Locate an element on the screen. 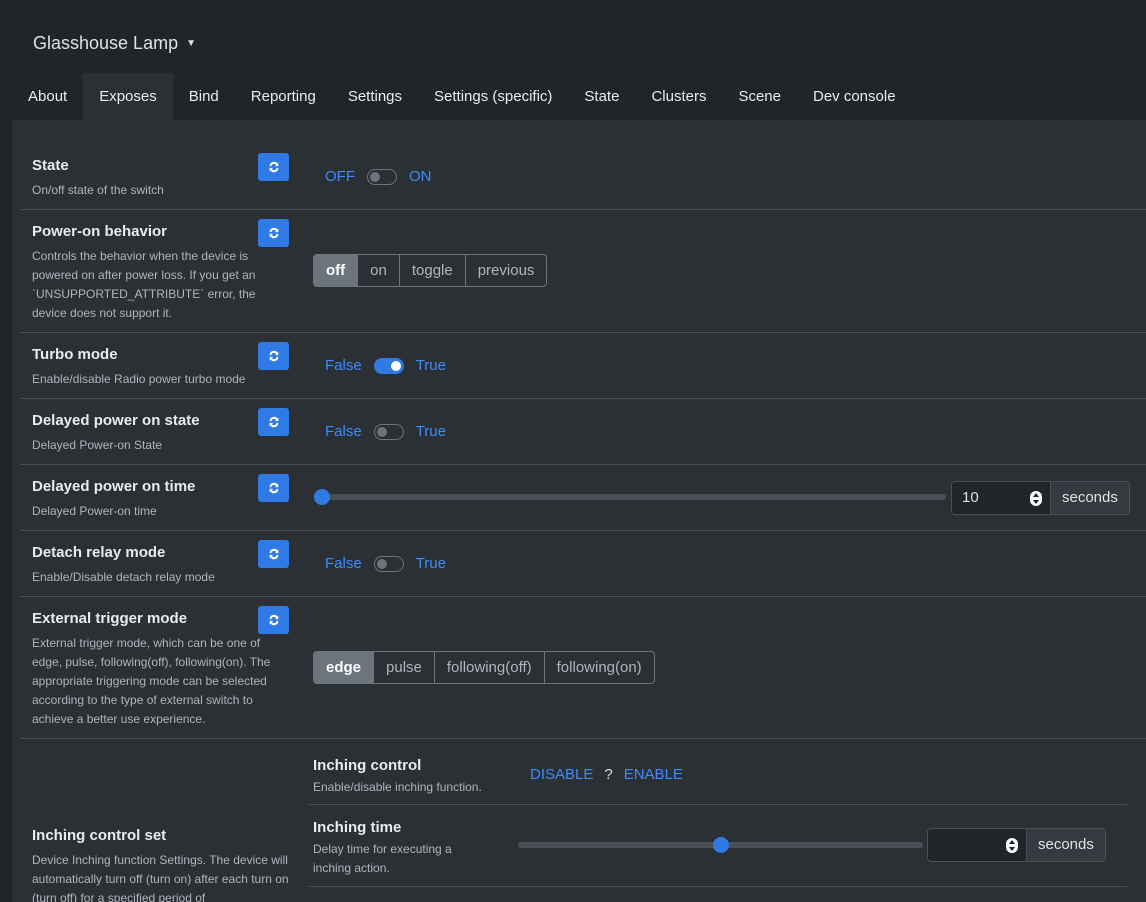 Image resolution: width=1146 pixels, height=902 pixels. option-toggle: toggle is located at coordinates (431, 270).